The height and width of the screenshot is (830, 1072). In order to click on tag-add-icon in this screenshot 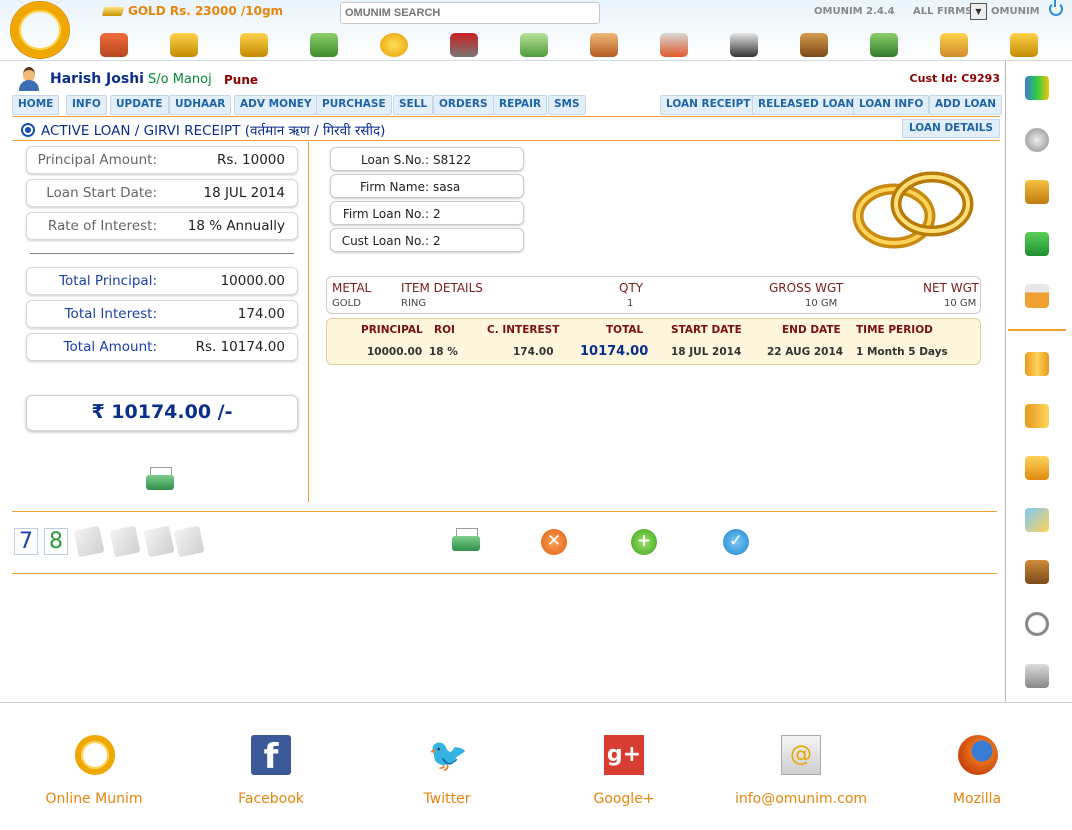, I will do `click(125, 541)`.